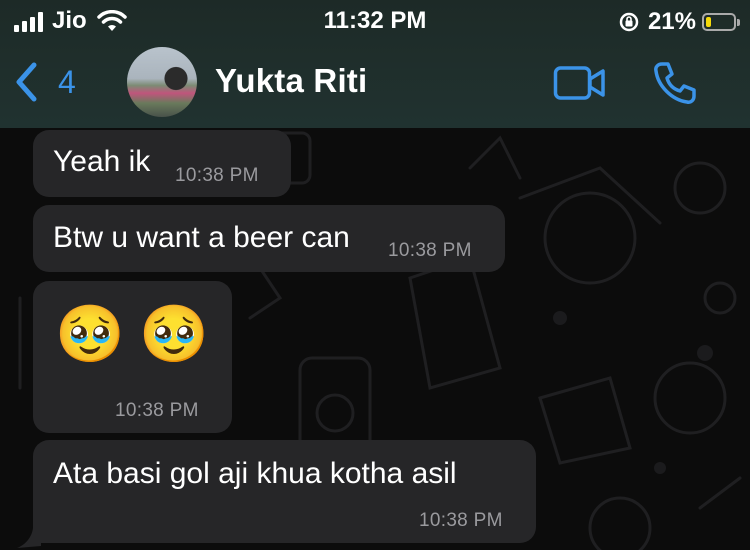 The height and width of the screenshot is (550, 750). What do you see at coordinates (671, 21) in the screenshot?
I see `battery-percent: 21%` at bounding box center [671, 21].